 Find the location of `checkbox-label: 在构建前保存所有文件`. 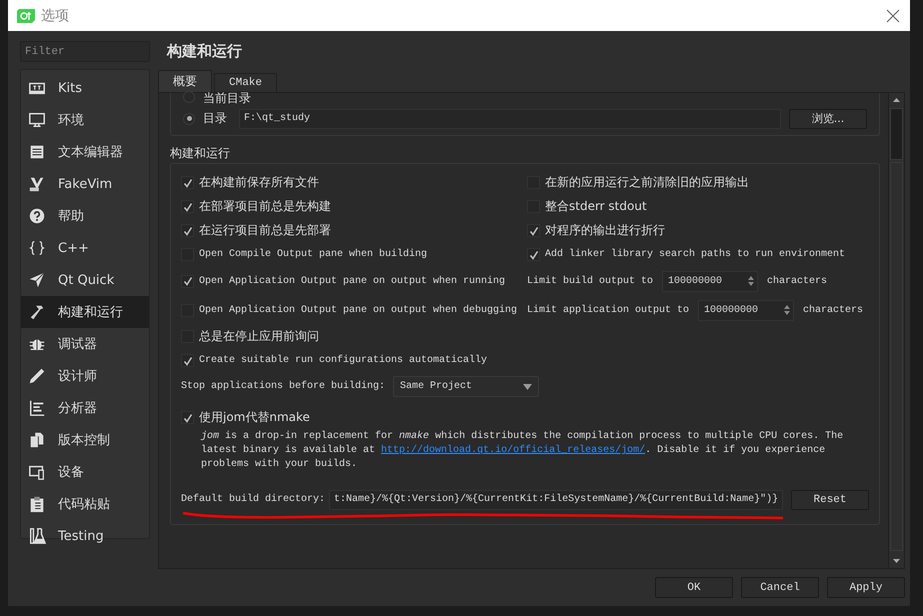

checkbox-label: 在构建前保存所有文件 is located at coordinates (259, 183).